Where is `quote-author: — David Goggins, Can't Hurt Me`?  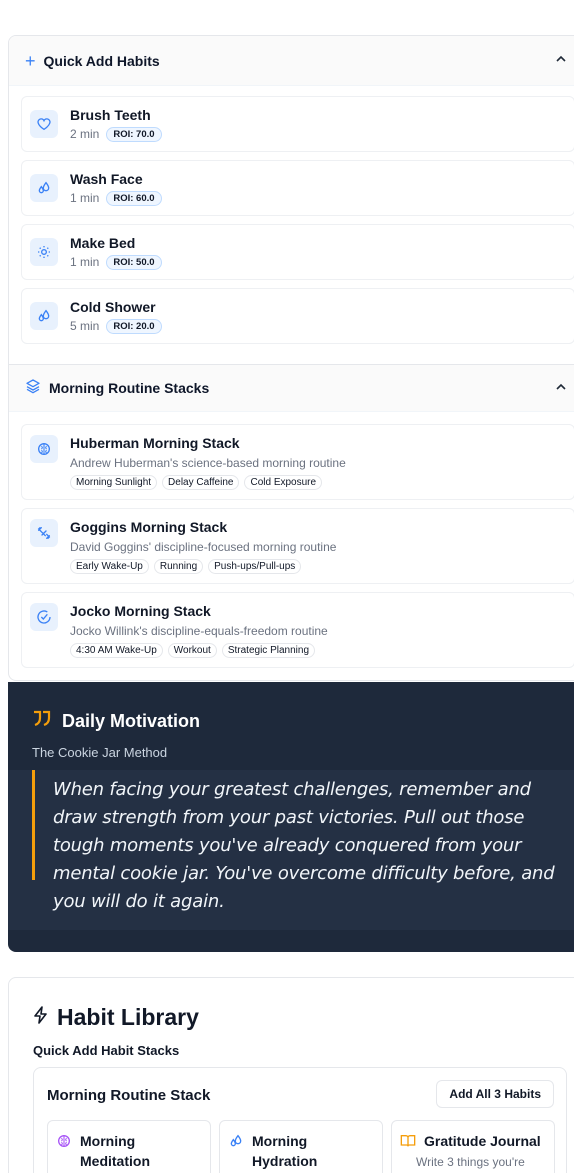 quote-author: — David Goggins, Can't Hurt Me is located at coordinates (291, 941).